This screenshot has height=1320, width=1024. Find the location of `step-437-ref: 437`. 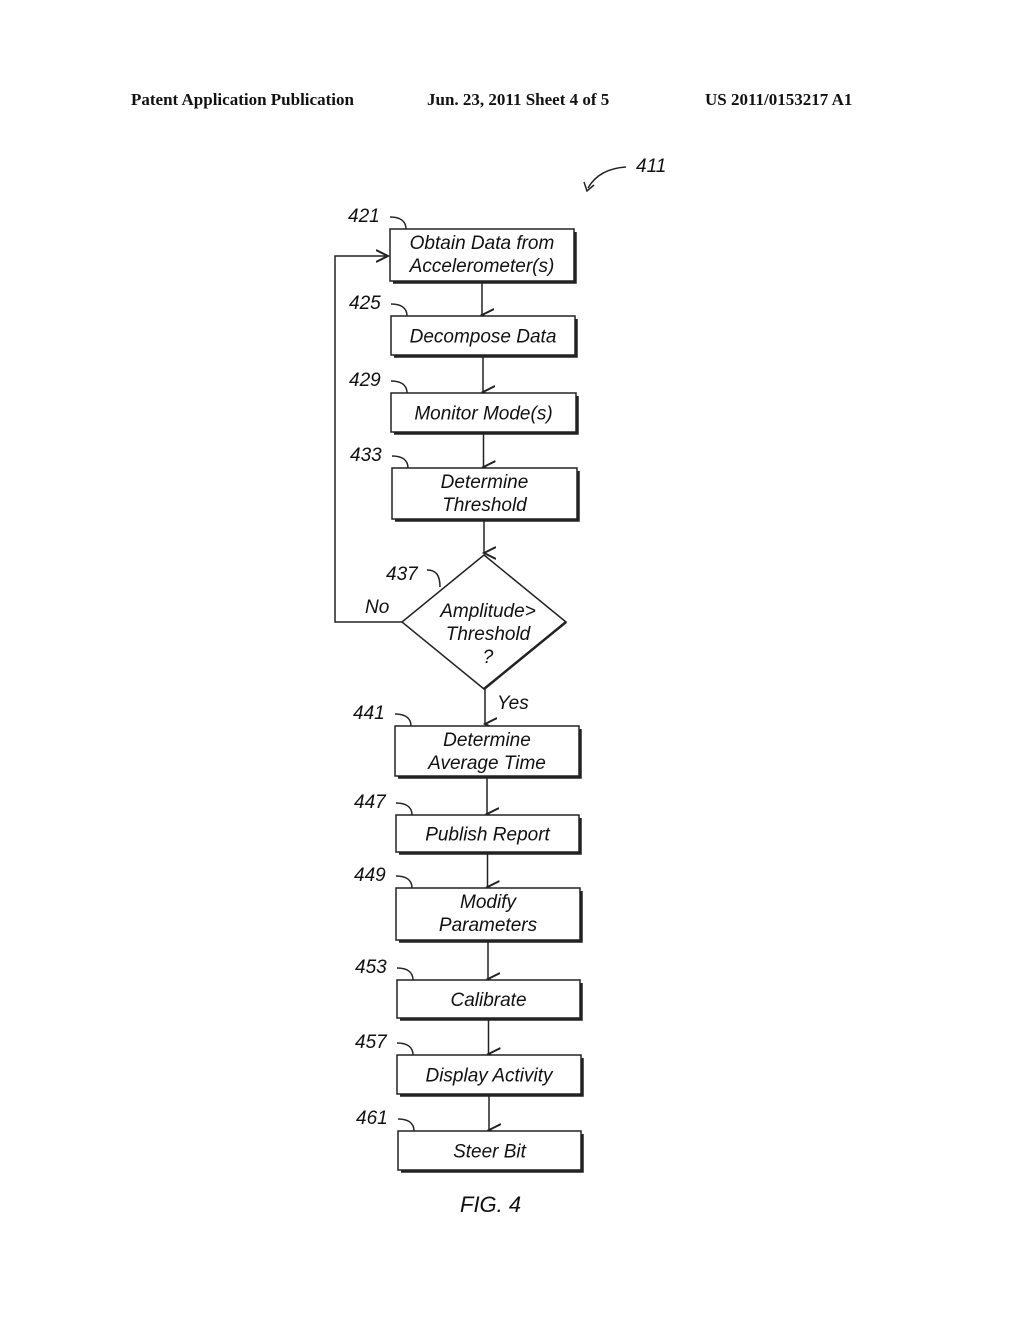

step-437-ref: 437 is located at coordinates (402, 574).